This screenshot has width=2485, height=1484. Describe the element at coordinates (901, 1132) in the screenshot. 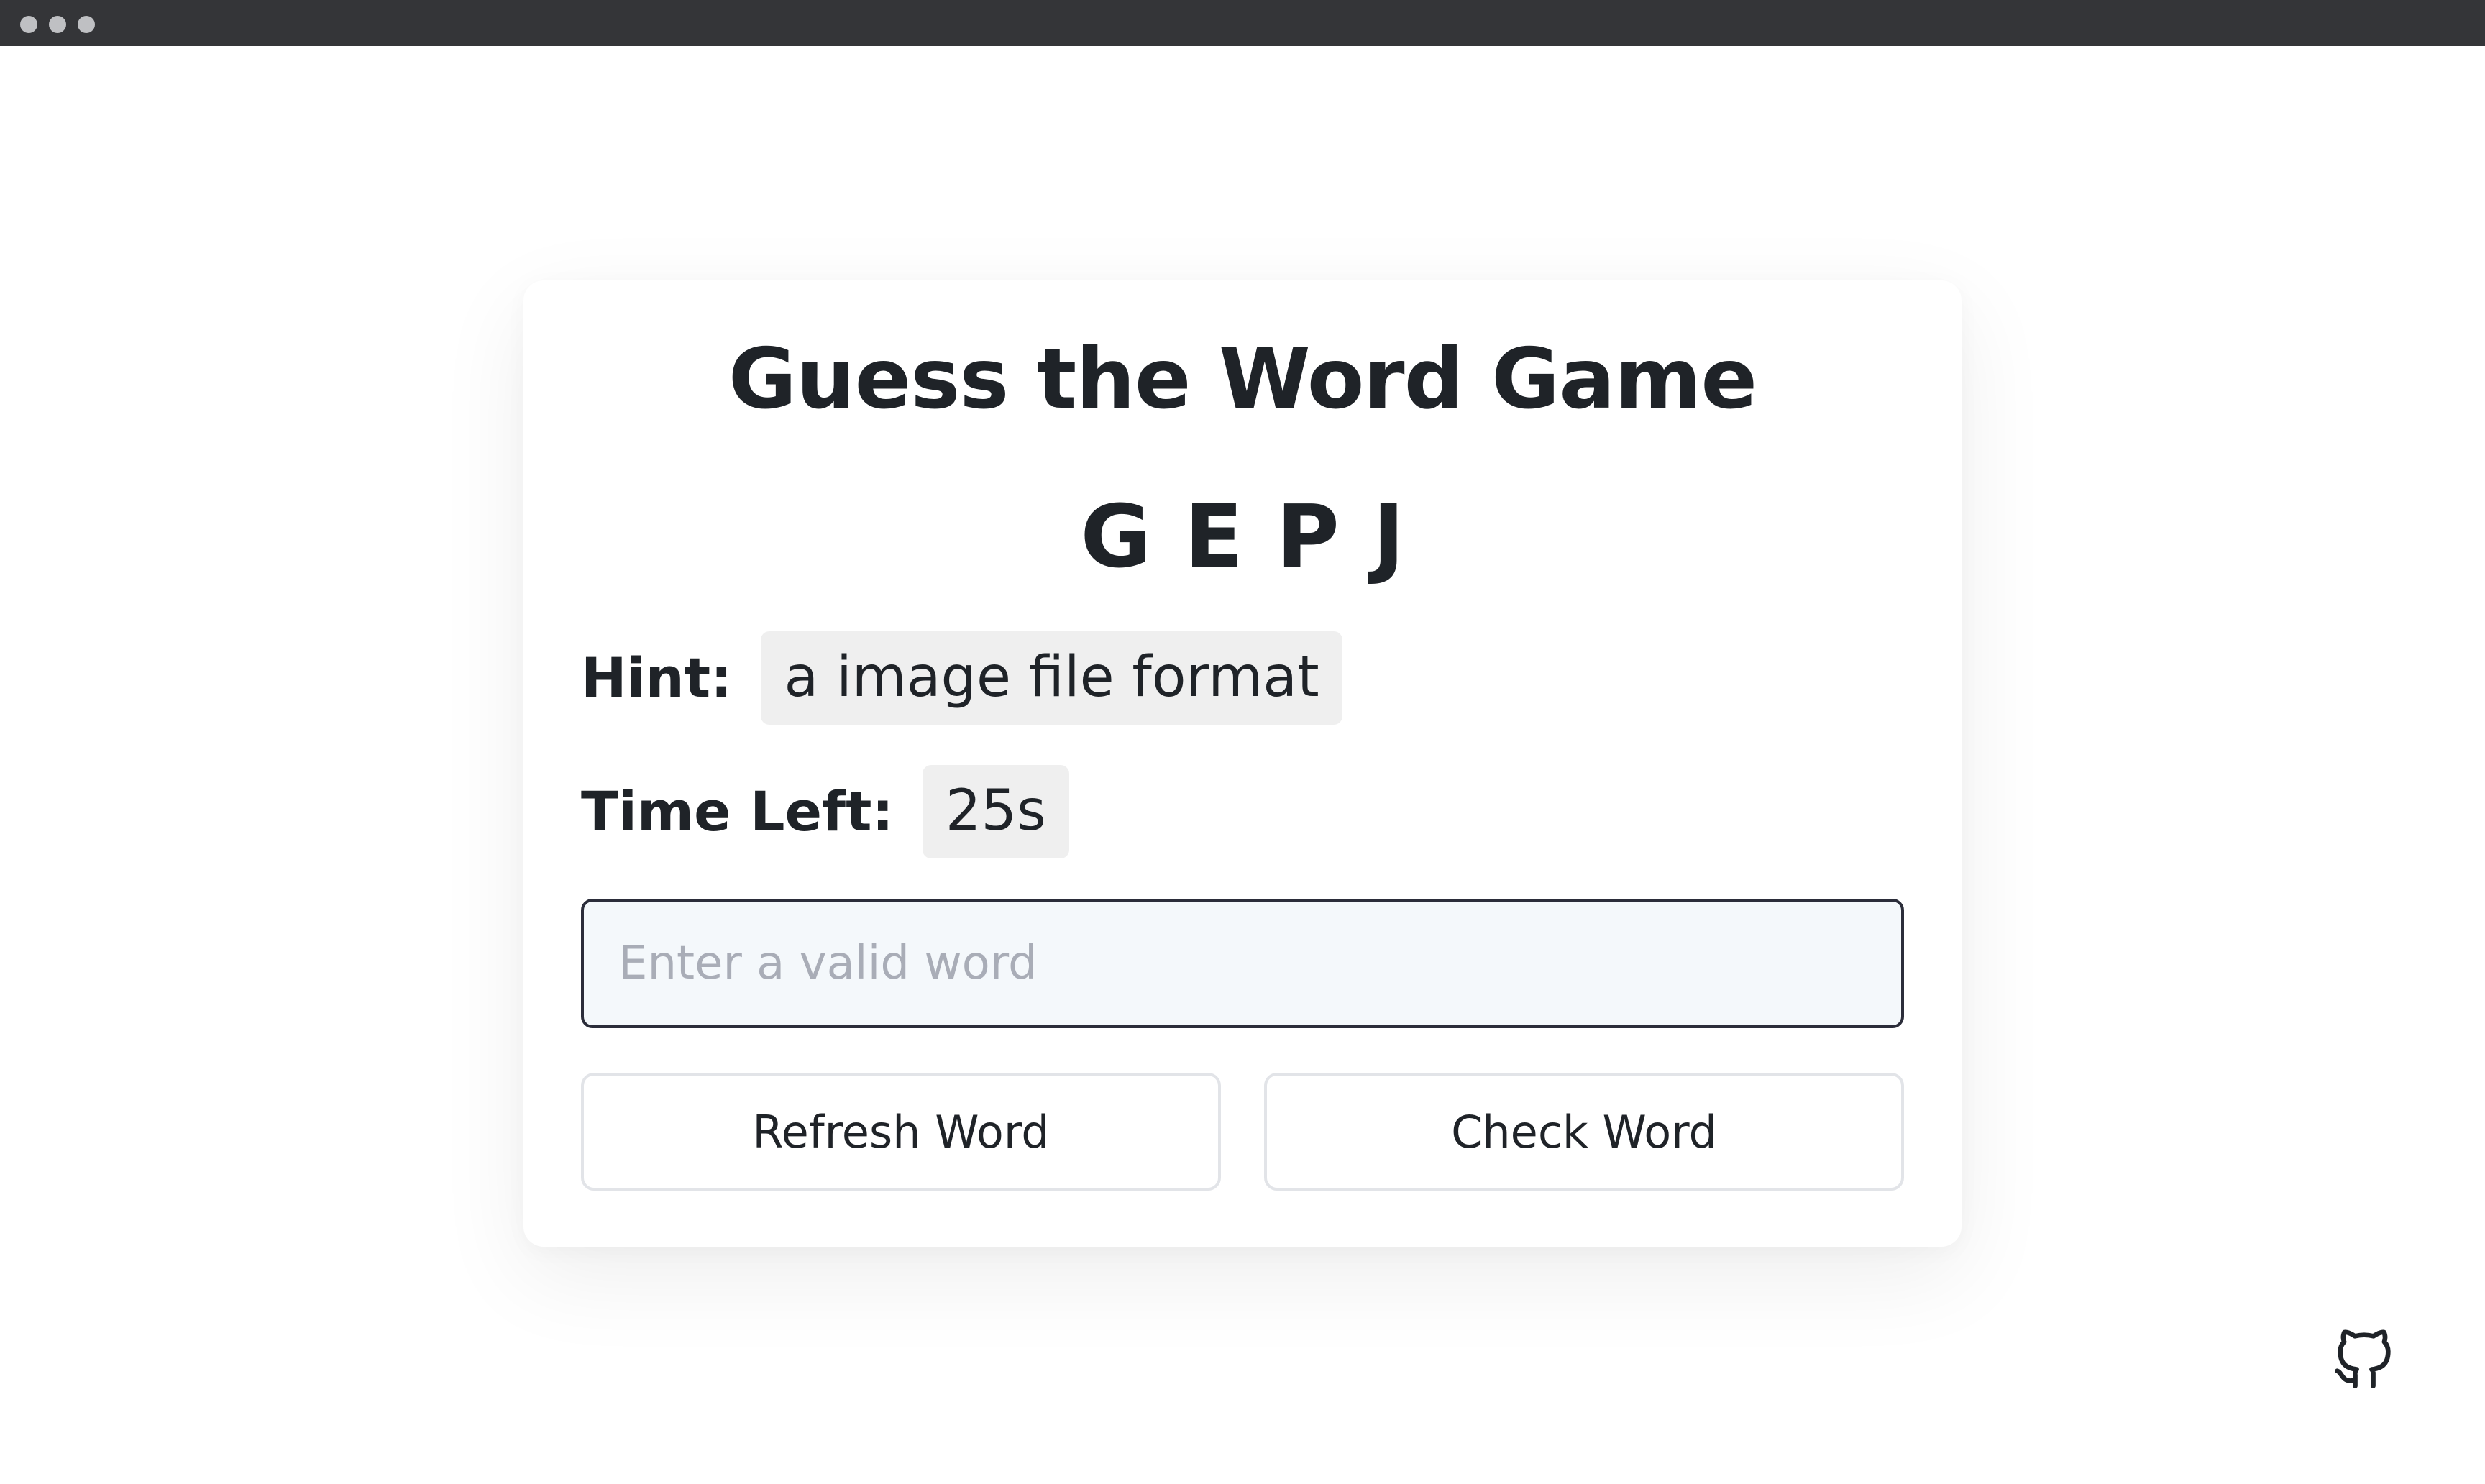

I see `refresh-word-button: Refresh Word` at that location.